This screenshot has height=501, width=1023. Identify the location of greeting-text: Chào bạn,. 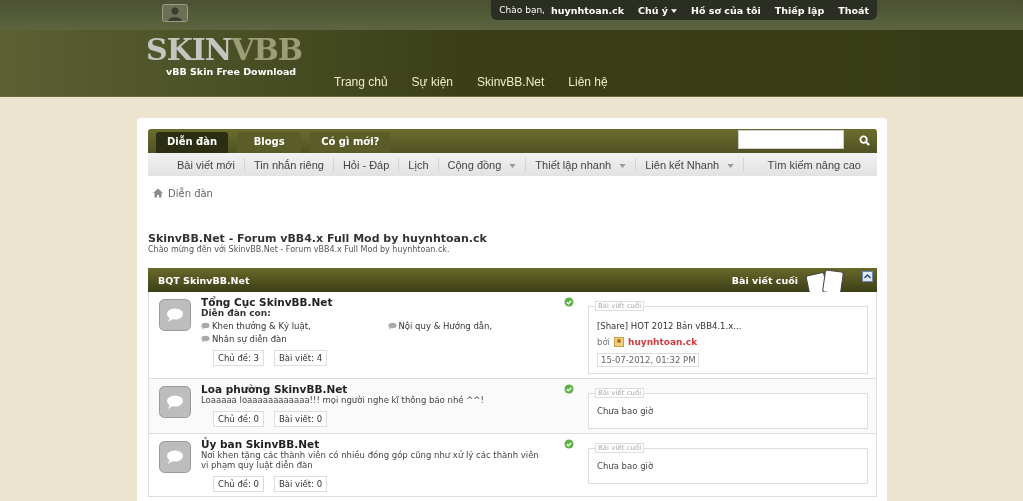
(522, 10).